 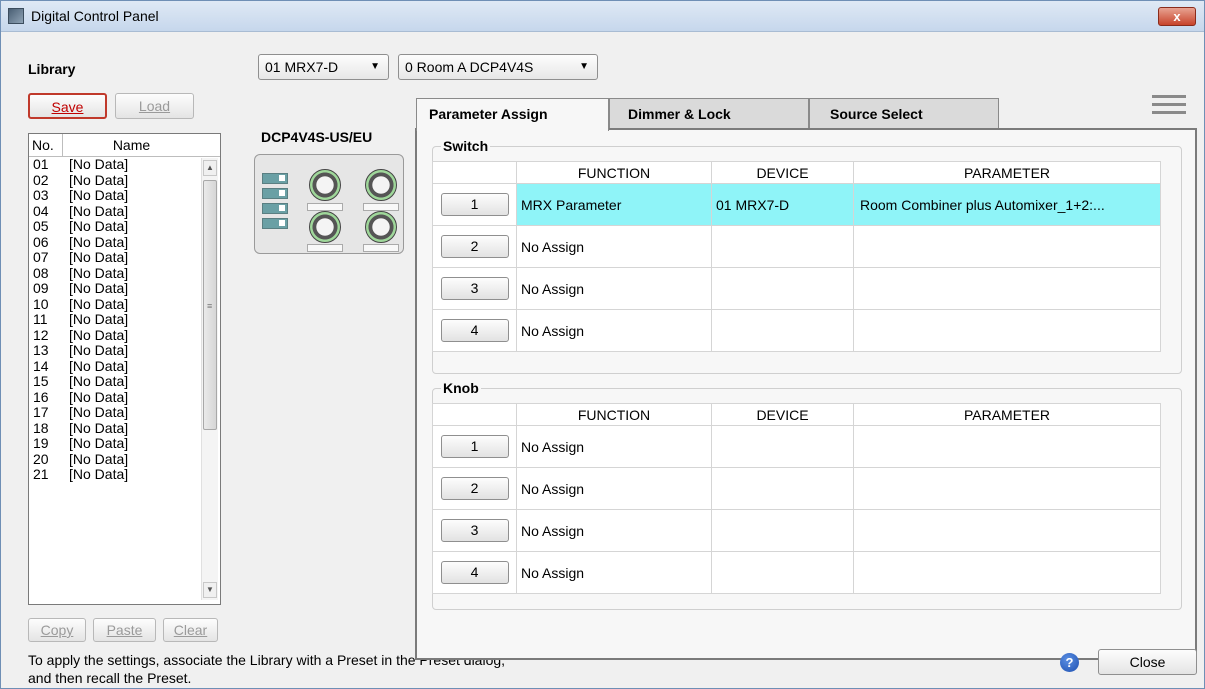 I want to click on library-row-no: 08, so click(x=41, y=272).